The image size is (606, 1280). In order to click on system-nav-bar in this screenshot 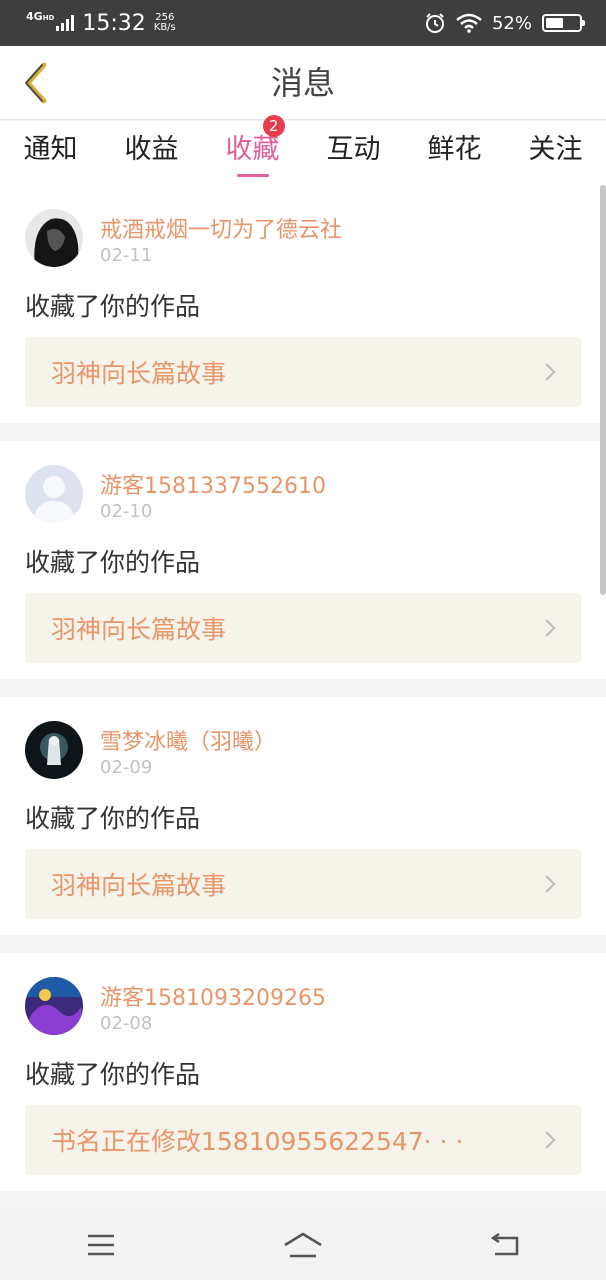, I will do `click(303, 1245)`.